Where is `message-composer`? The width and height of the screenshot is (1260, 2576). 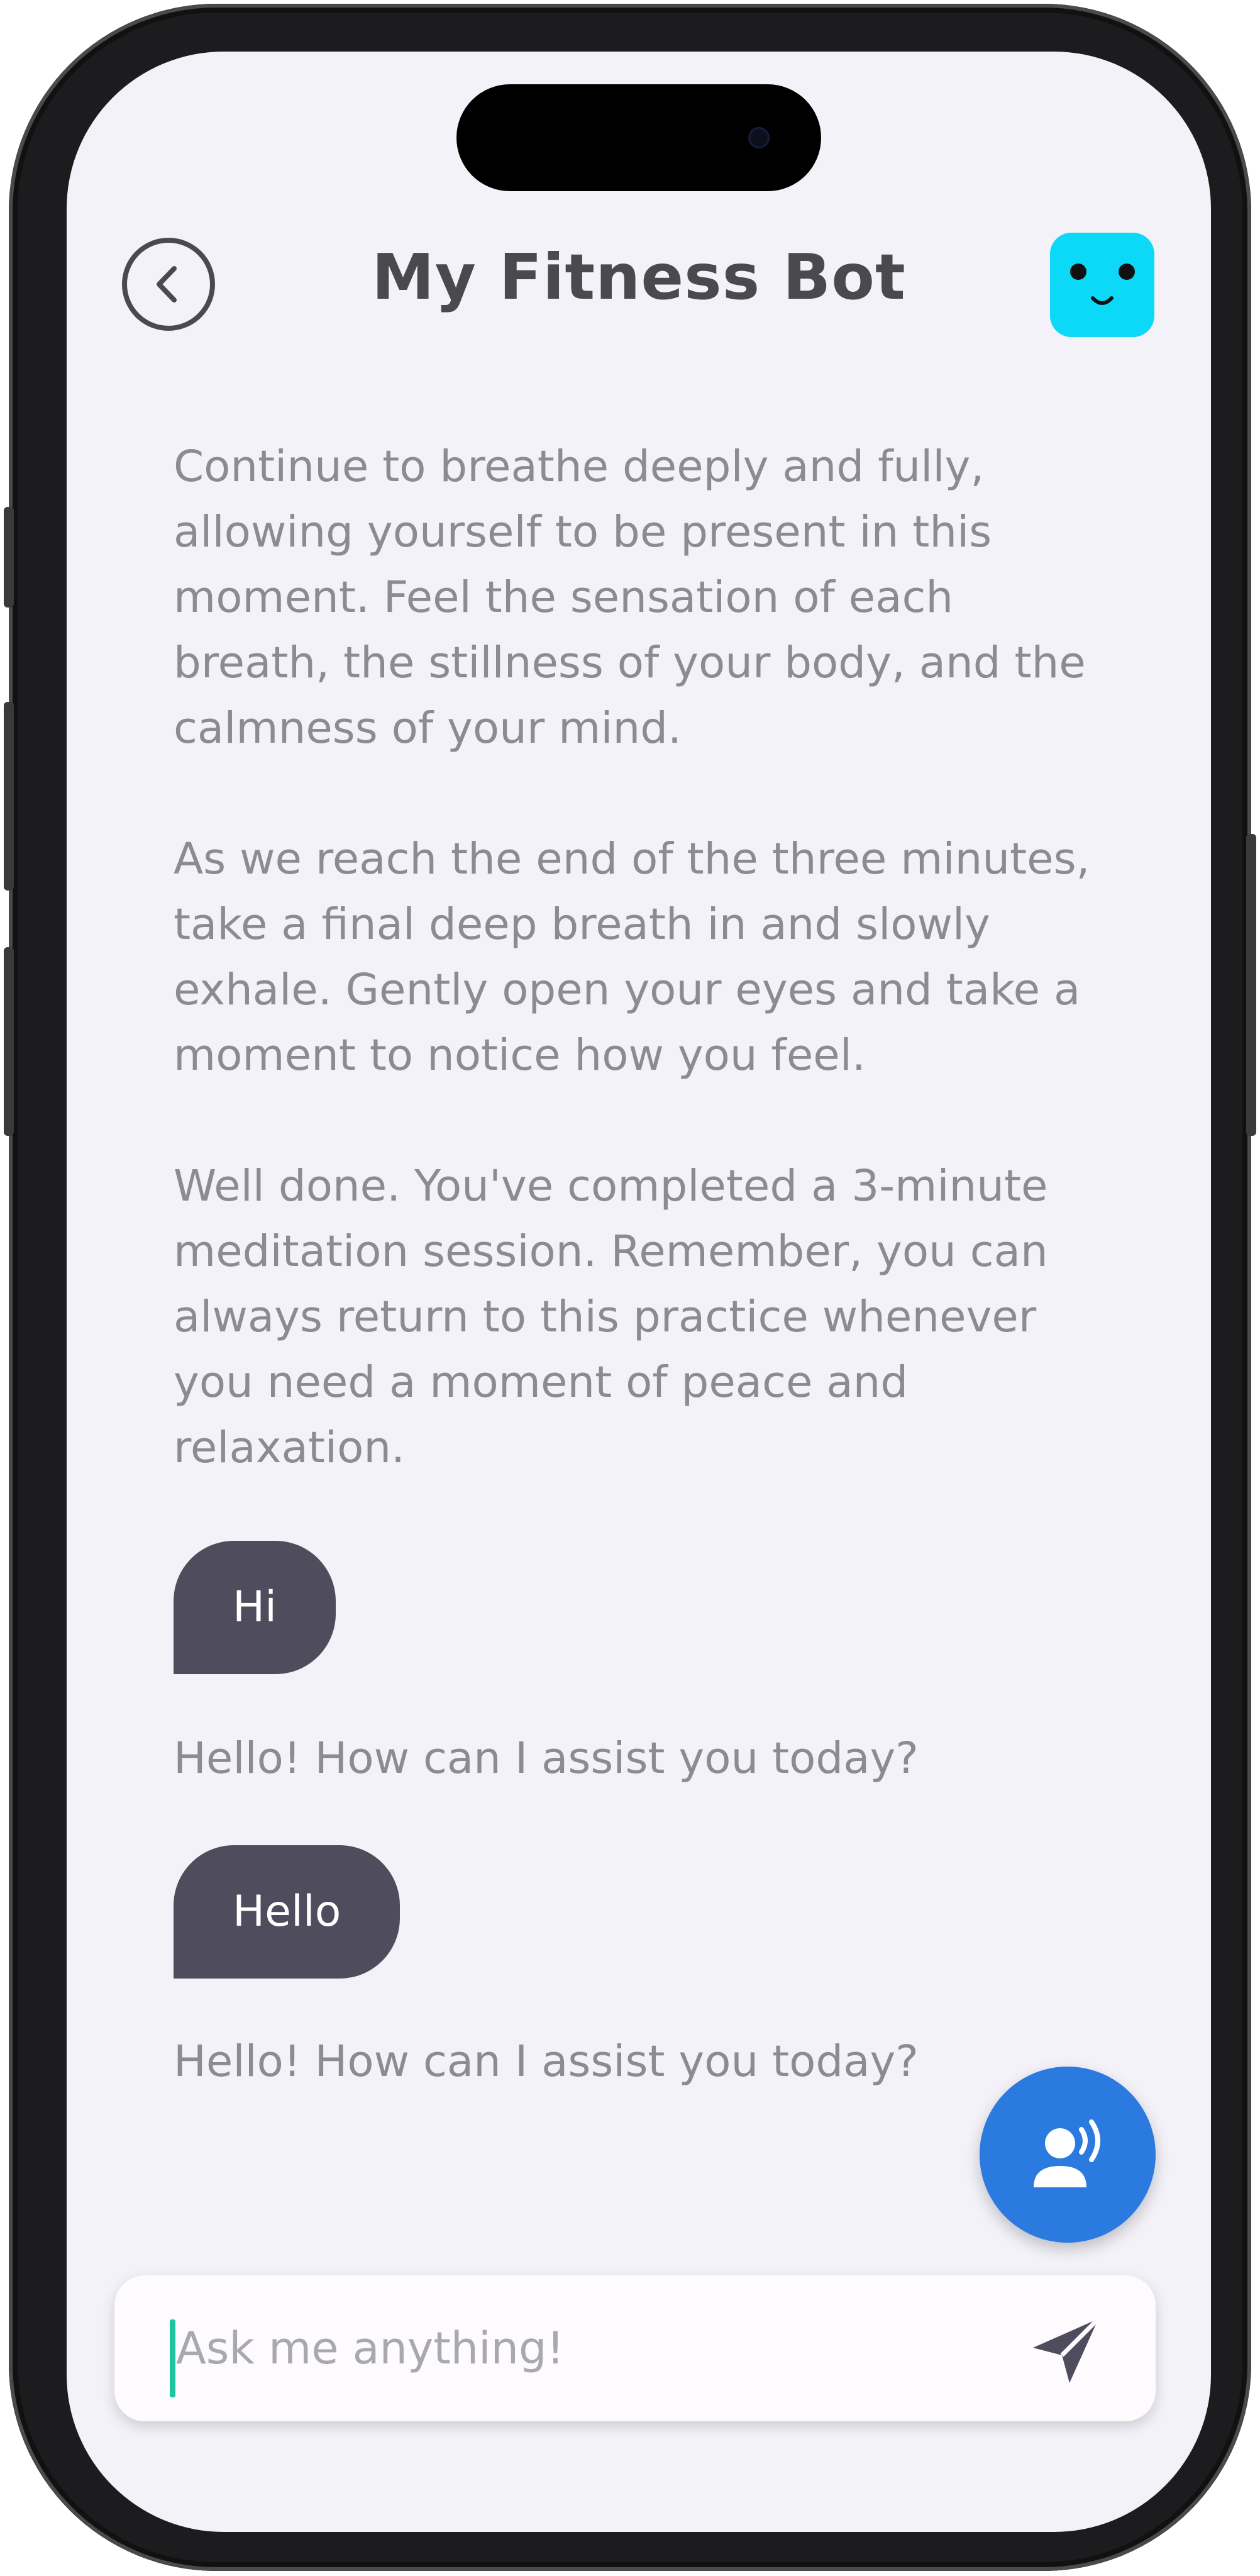
message-composer is located at coordinates (635, 2348).